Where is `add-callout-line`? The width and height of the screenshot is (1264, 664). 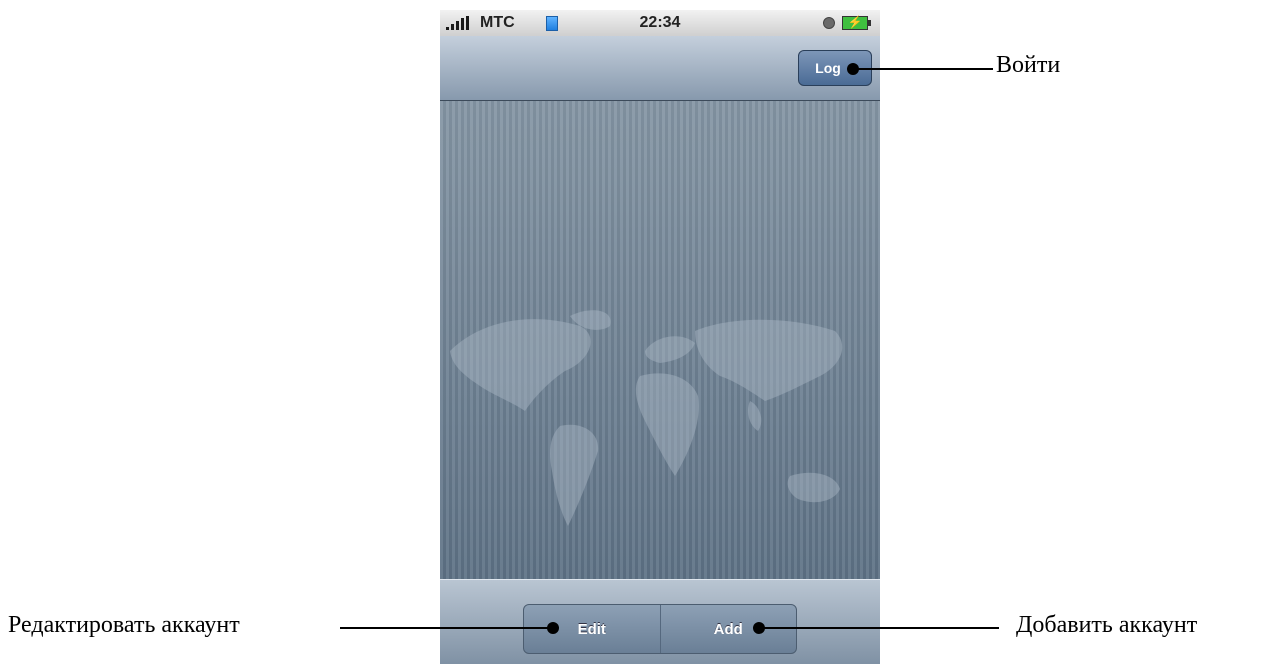 add-callout-line is located at coordinates (879, 628).